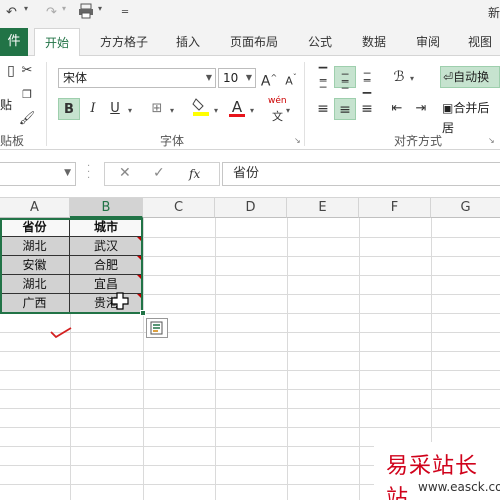  What do you see at coordinates (216, 110) in the screenshot?
I see `fill-color-dropdown-icon: ▾` at bounding box center [216, 110].